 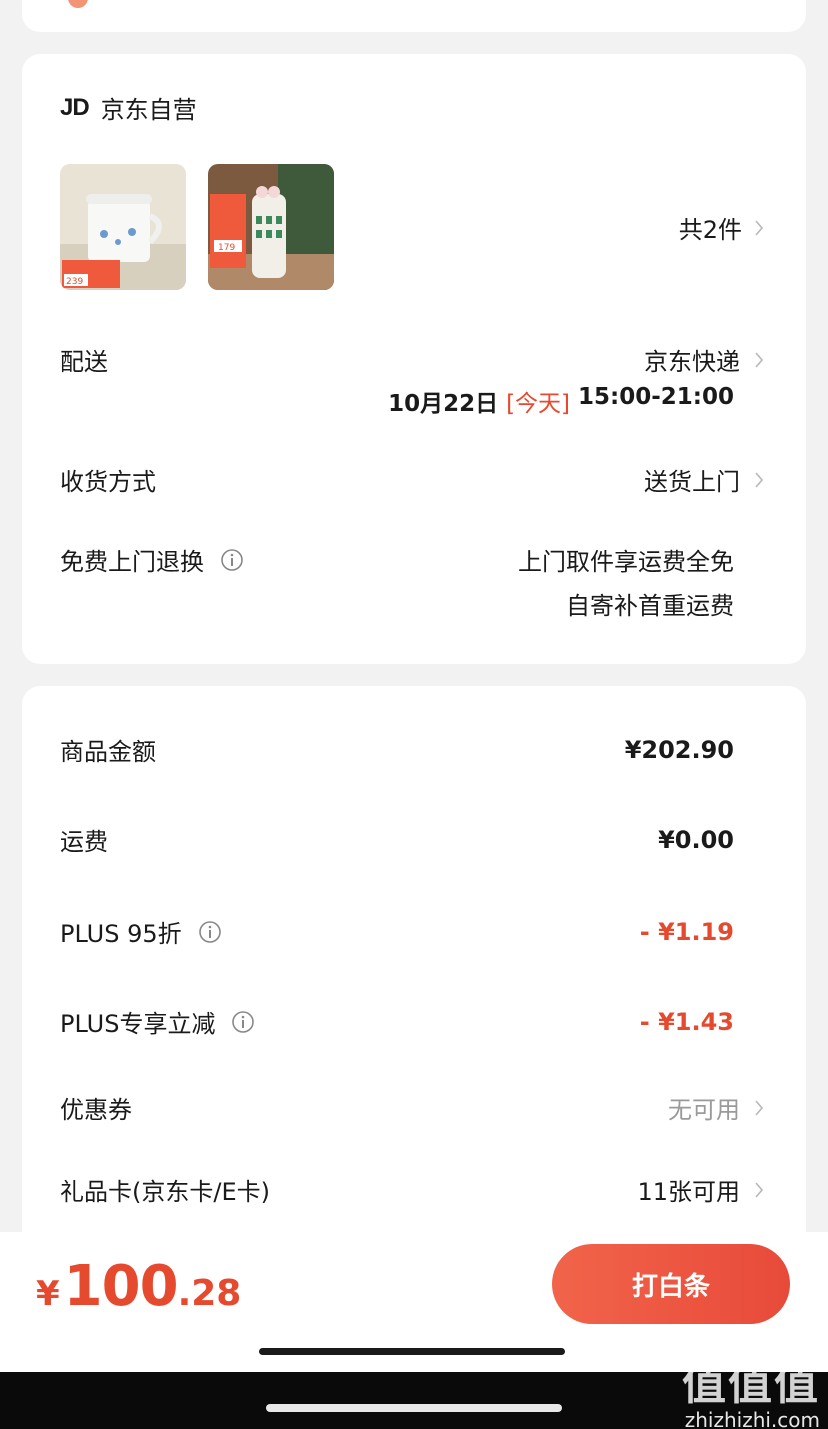 I want to click on product-thumb-tumbler: 179, so click(x=271, y=227).